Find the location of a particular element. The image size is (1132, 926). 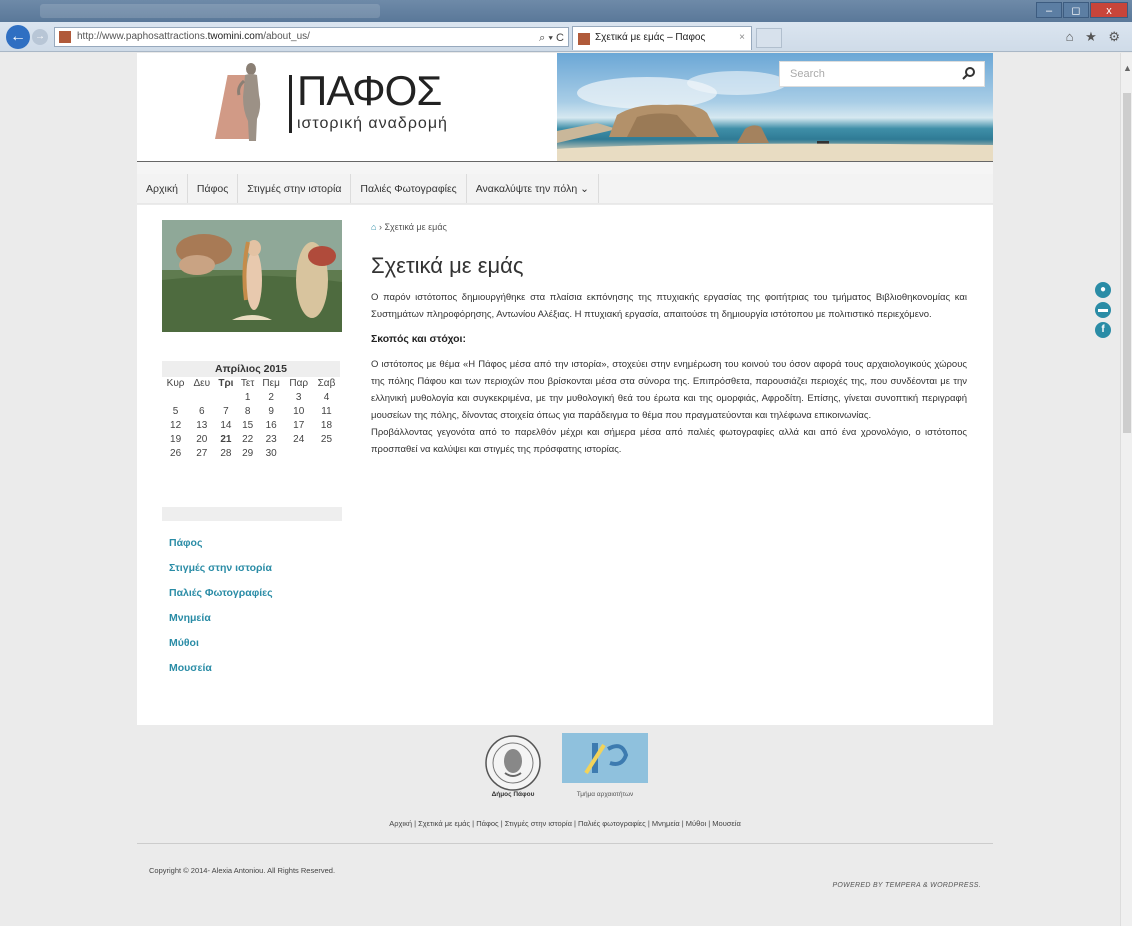

address-tools: ⌕ ▾ C is located at coordinates (551, 37).